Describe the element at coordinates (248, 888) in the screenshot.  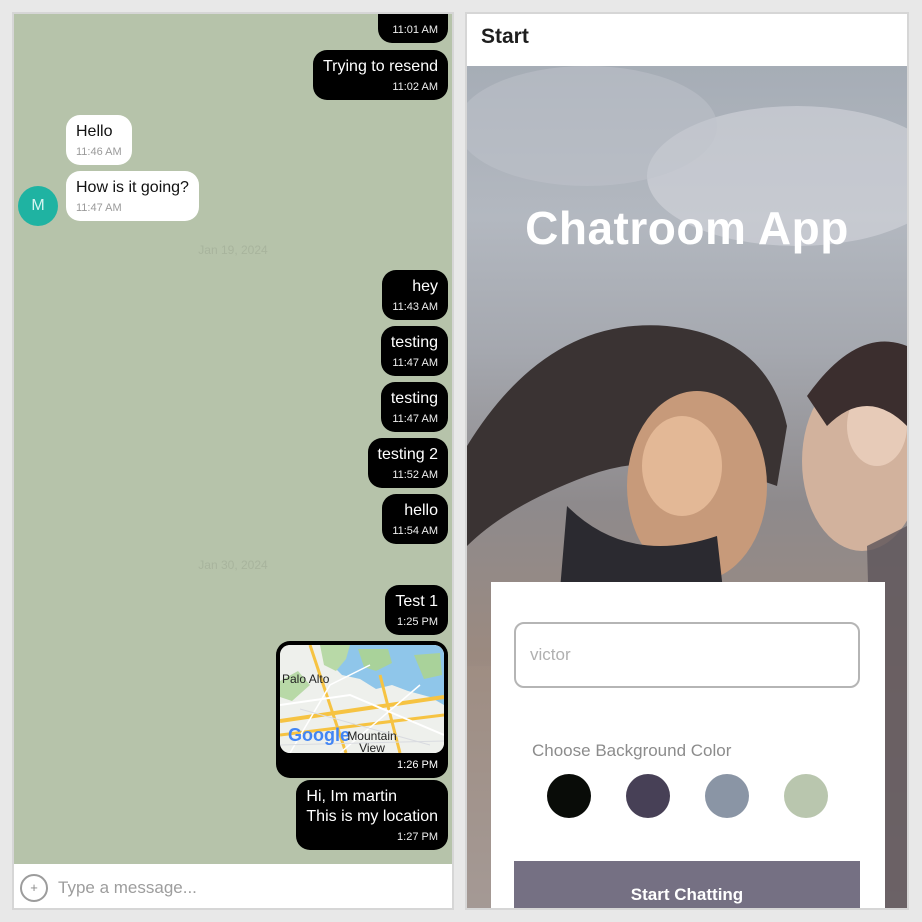
I see `message-input` at that location.